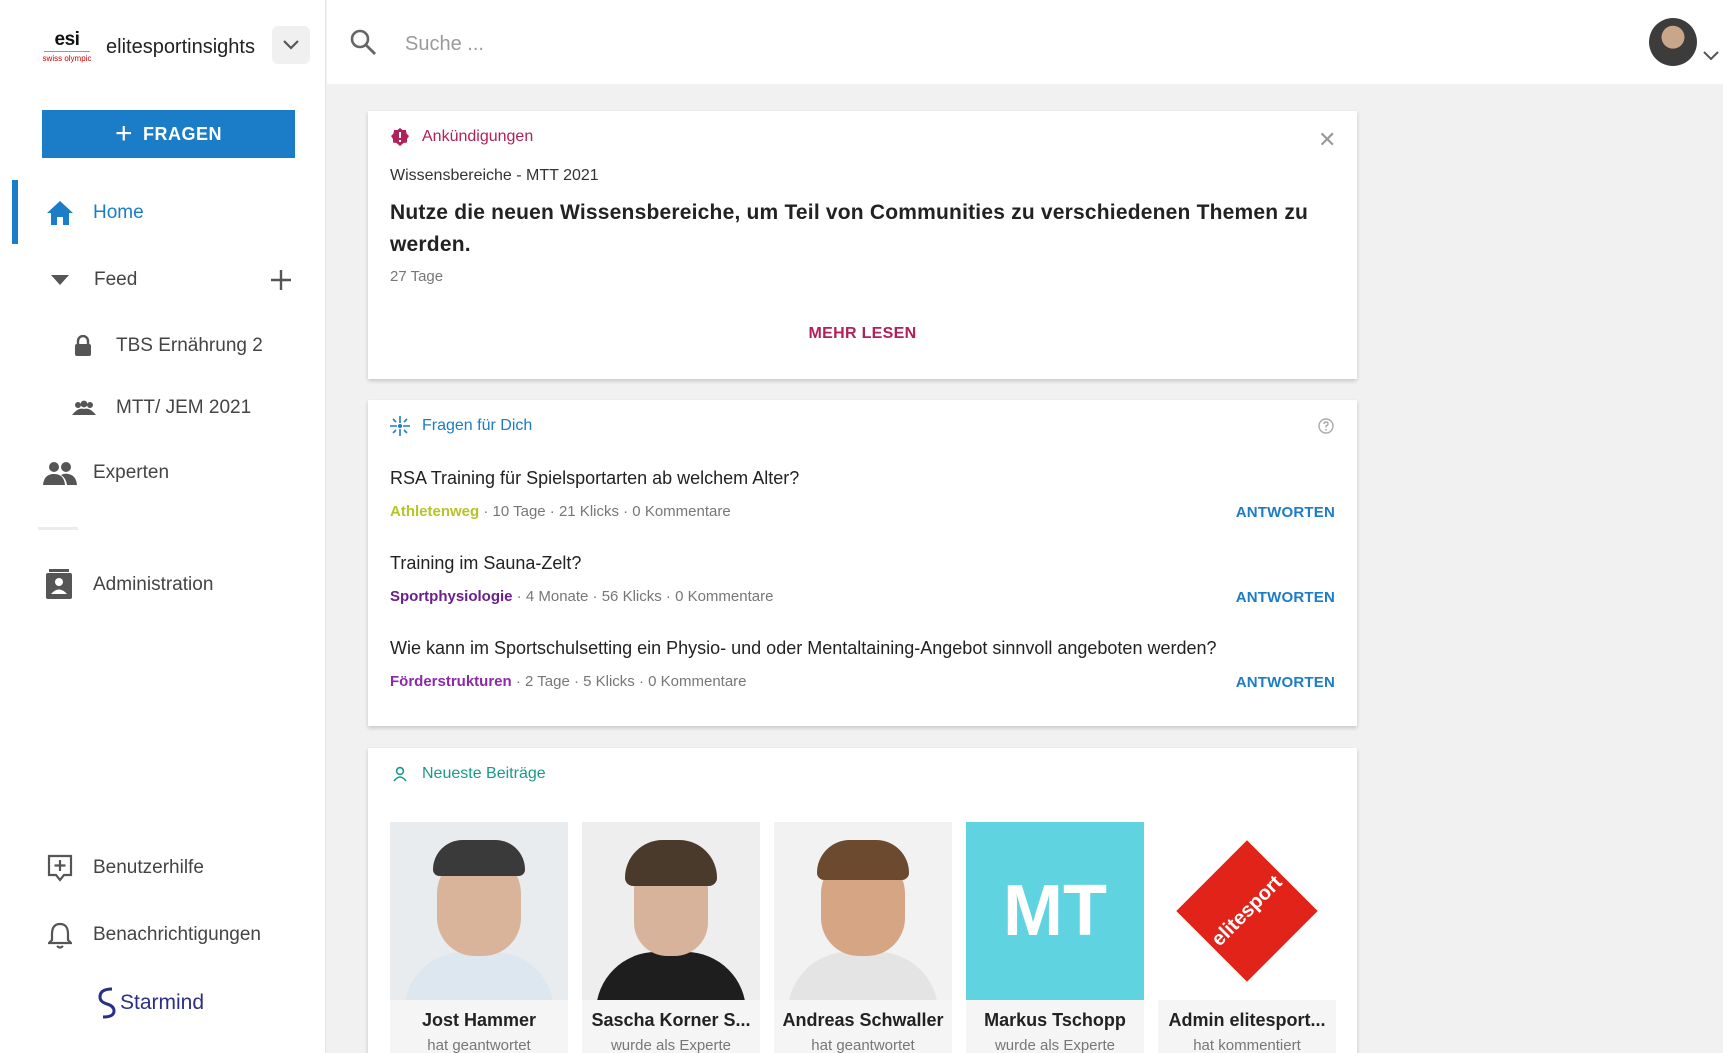 The image size is (1723, 1053). I want to click on workspace-name: elitesportinsights, so click(180, 46).